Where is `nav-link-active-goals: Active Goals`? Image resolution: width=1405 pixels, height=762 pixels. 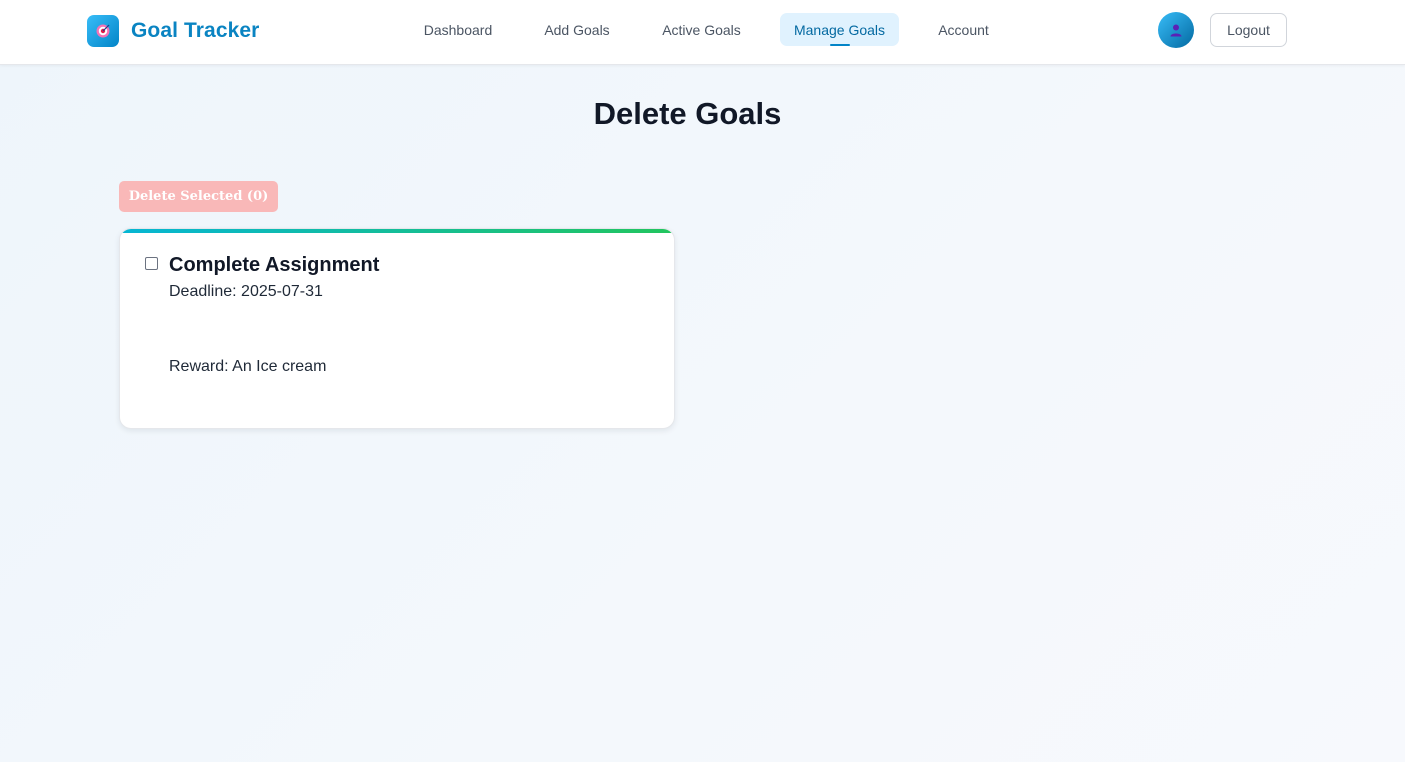 nav-link-active-goals: Active Goals is located at coordinates (701, 29).